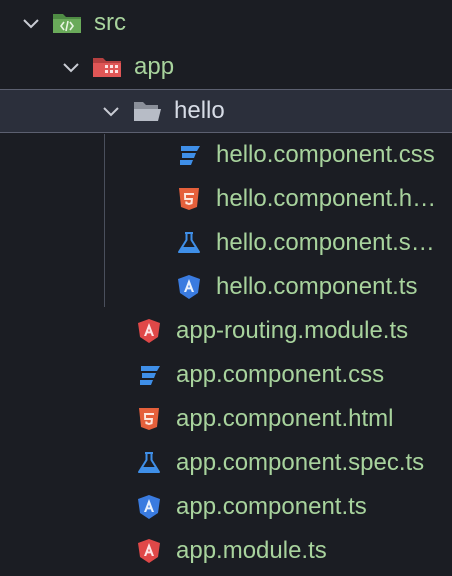  Describe the element at coordinates (154, 66) in the screenshot. I see `folder-label-app: app` at that location.